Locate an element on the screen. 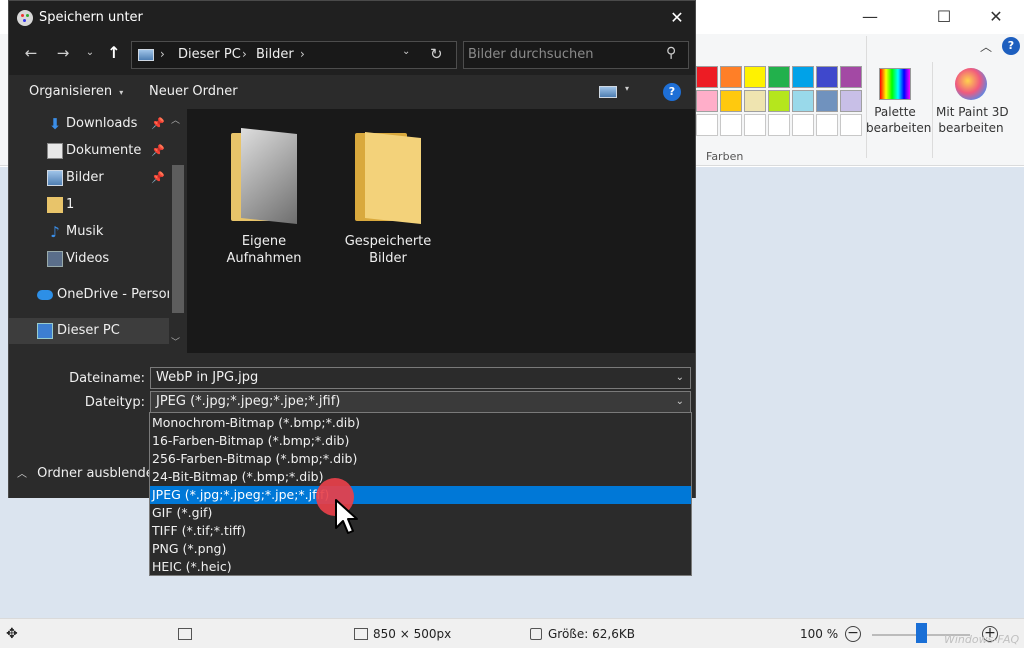 This screenshot has width=1024, height=648. view-options-icon is located at coordinates (608, 92).